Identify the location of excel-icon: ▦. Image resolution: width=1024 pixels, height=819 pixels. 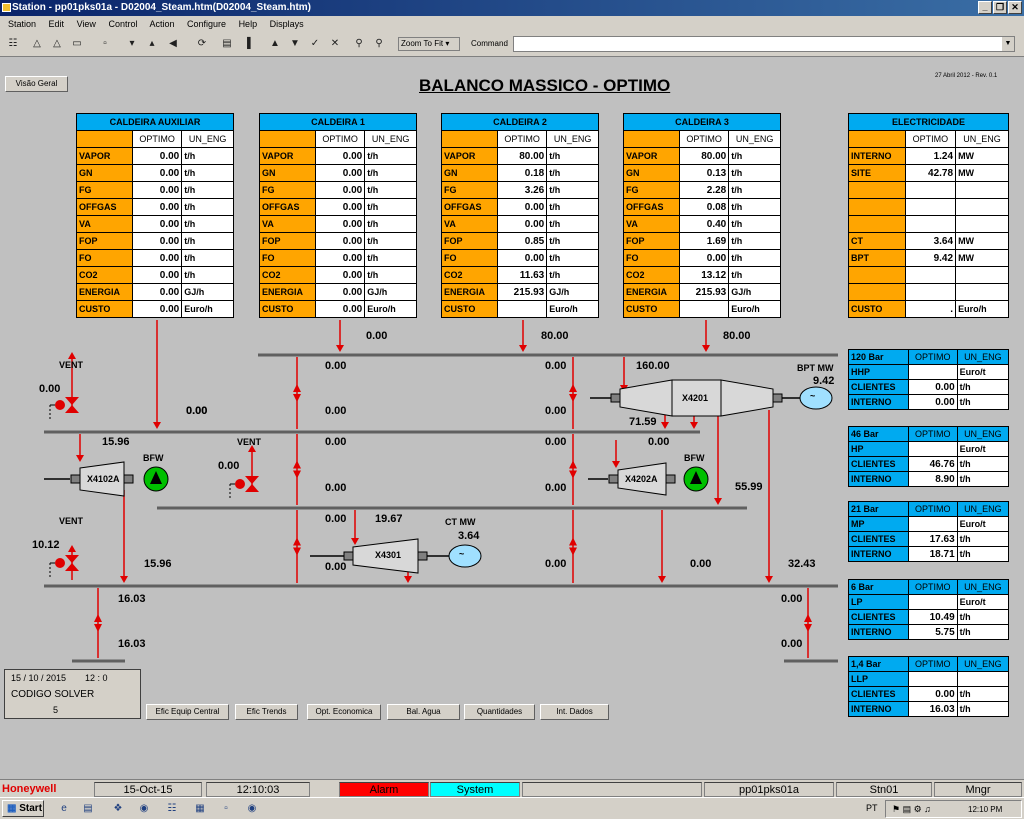
(200, 808).